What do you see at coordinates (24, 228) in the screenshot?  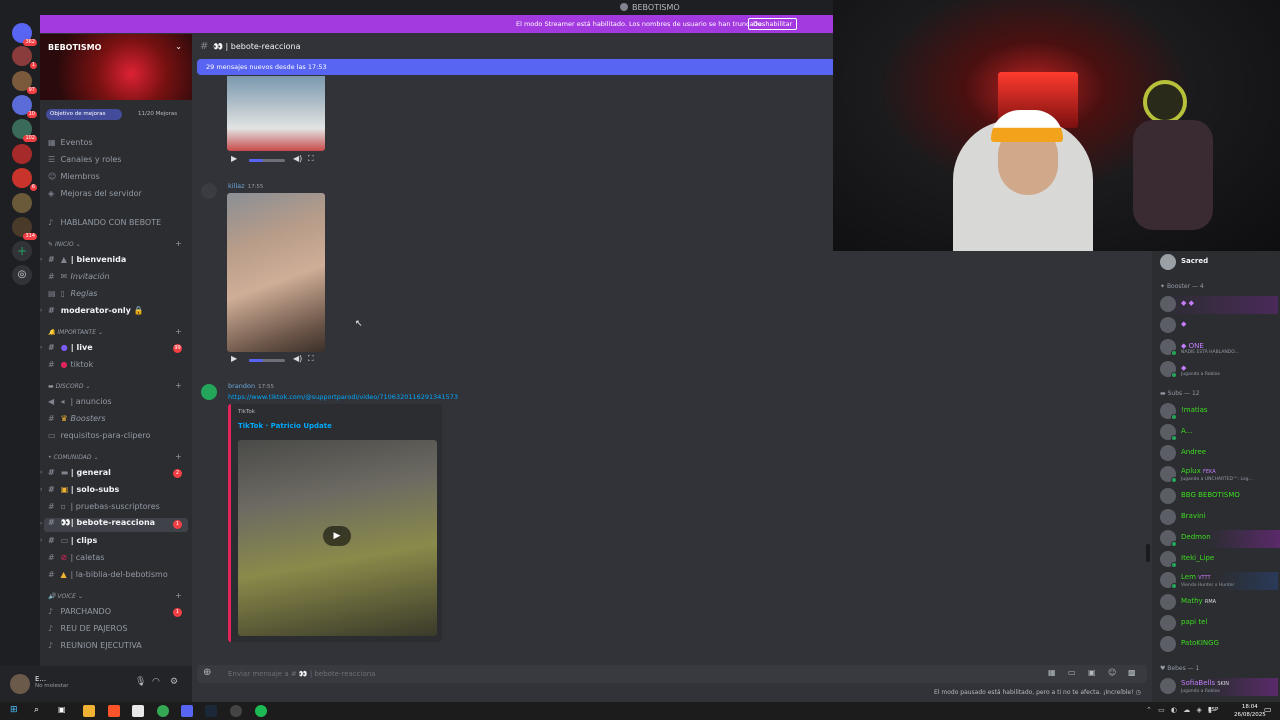 I see `server-icon: 314` at bounding box center [24, 228].